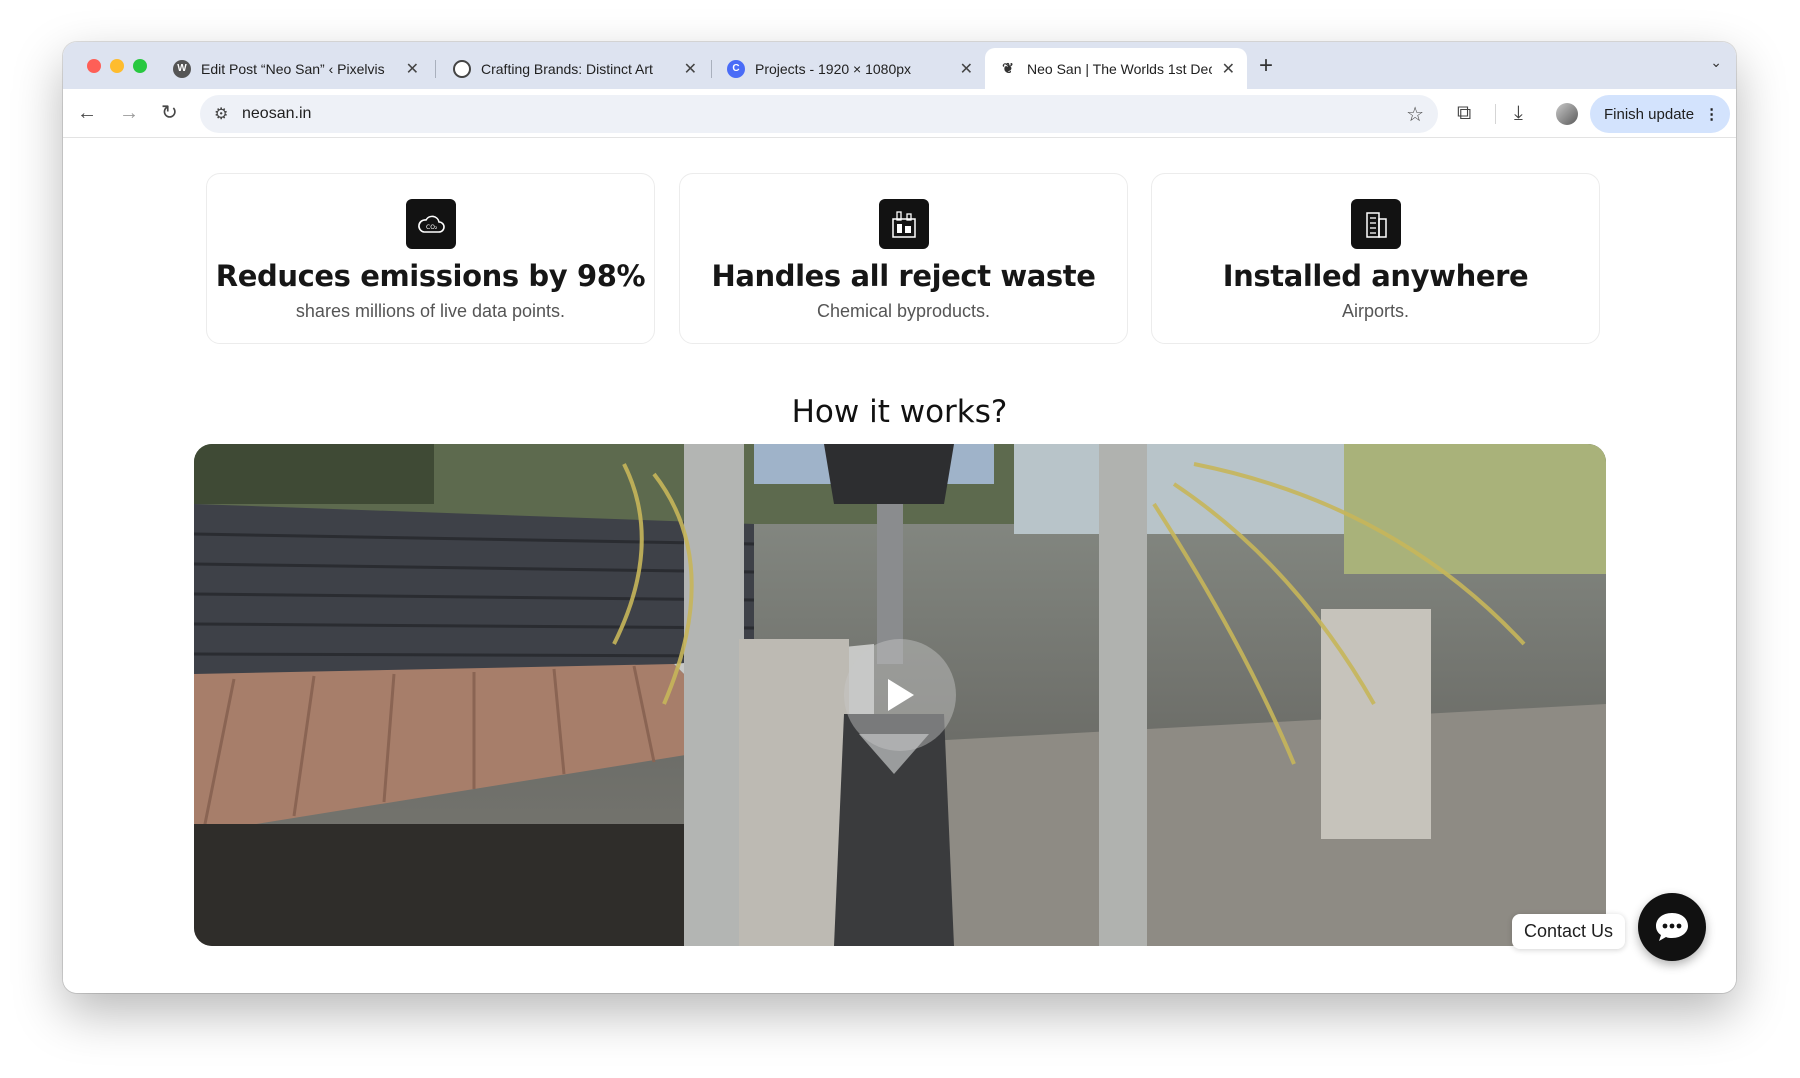 The height and width of the screenshot is (1078, 1800). What do you see at coordinates (1415, 114) in the screenshot?
I see `bookmark-star-icon: ☆` at bounding box center [1415, 114].